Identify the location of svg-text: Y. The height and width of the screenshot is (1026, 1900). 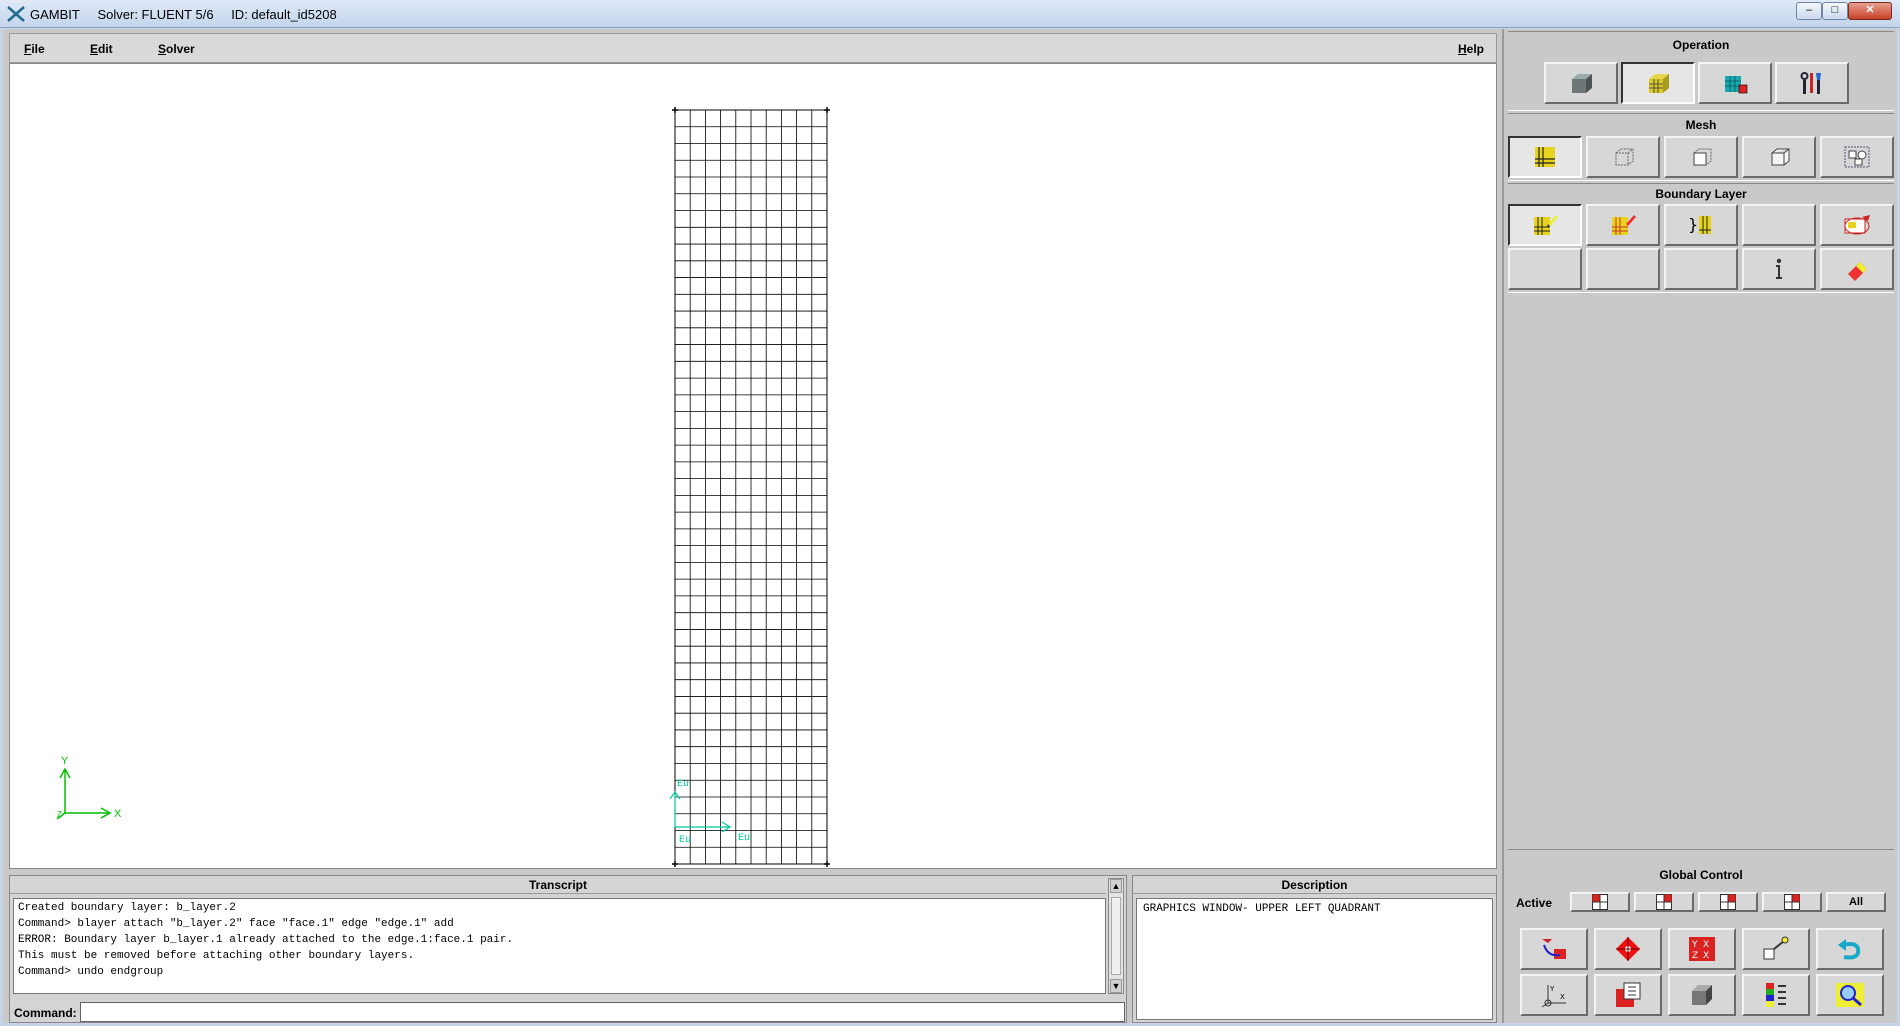
(1694, 945).